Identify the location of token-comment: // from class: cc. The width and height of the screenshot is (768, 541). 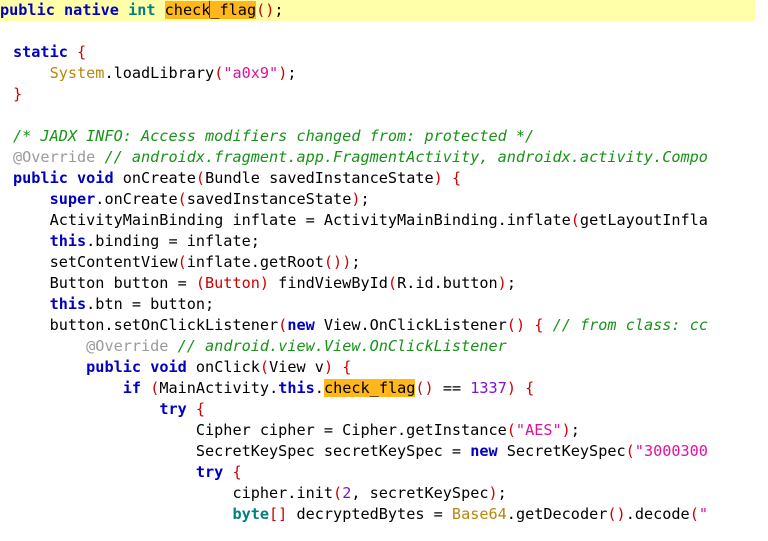
(630, 325).